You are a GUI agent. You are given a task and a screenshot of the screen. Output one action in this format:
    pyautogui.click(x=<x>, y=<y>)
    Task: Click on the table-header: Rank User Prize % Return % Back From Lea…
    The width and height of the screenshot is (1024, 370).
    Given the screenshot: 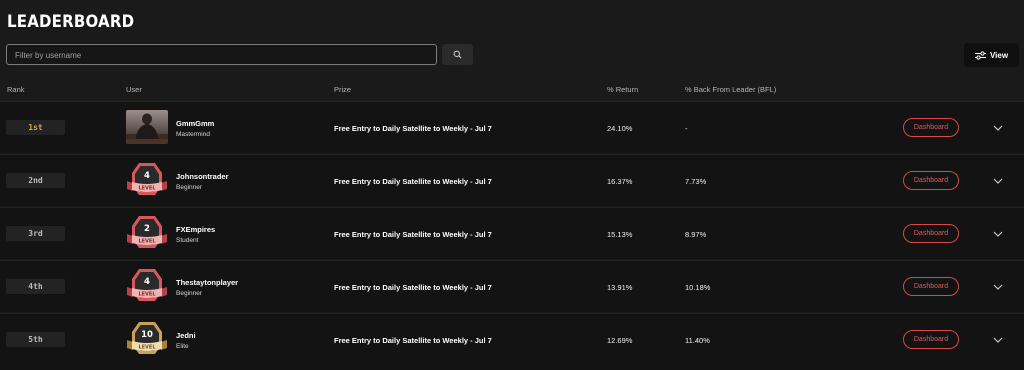 What is the action you would take?
    pyautogui.click(x=512, y=90)
    